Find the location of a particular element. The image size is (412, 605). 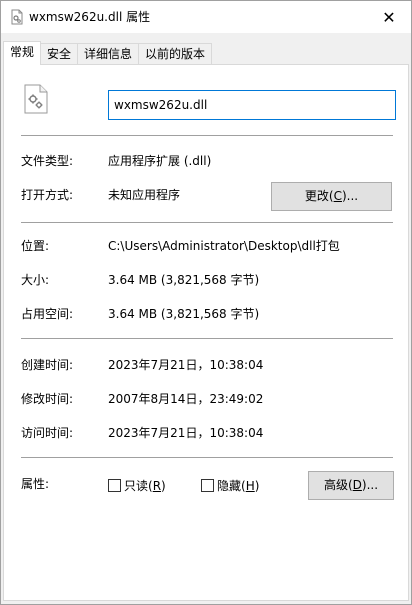

created-label: 创建时间: is located at coordinates (47, 365).